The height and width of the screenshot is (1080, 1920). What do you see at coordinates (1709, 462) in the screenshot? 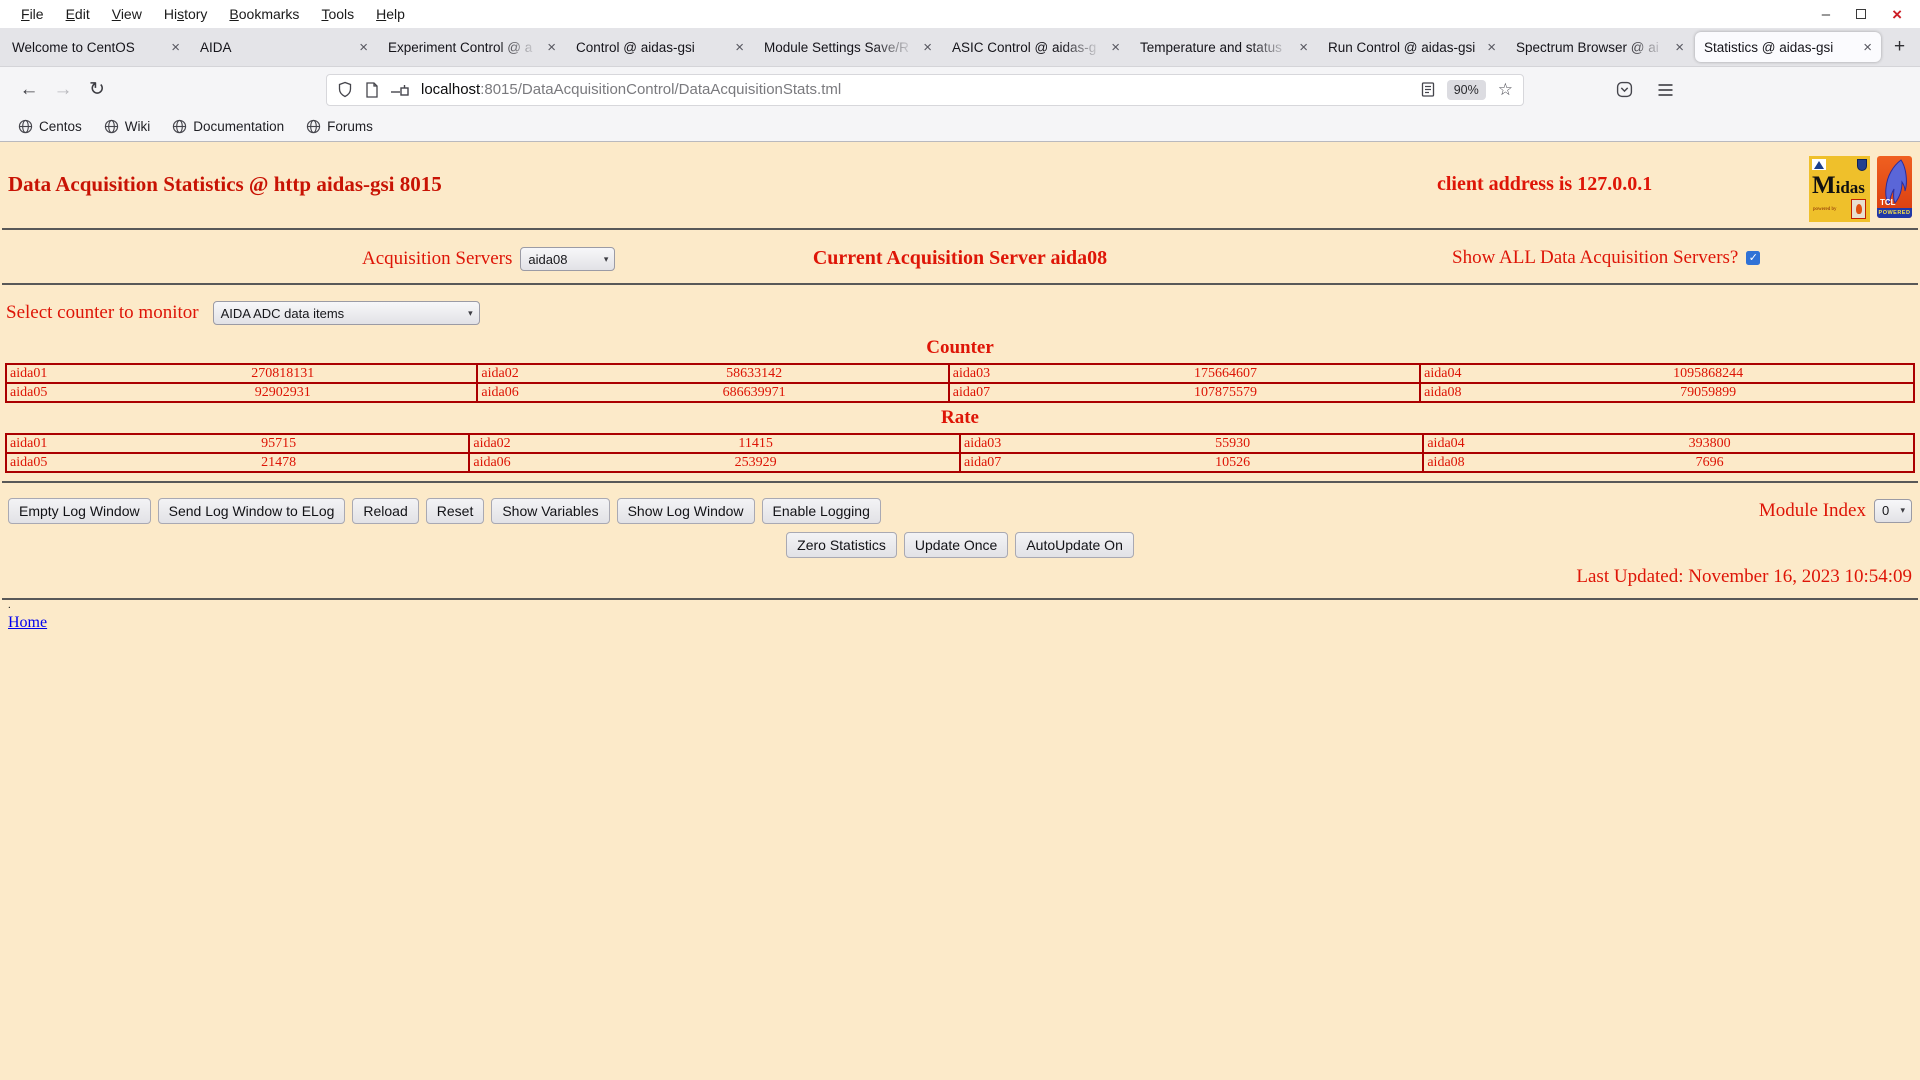
I see `channel-value: 7696` at bounding box center [1709, 462].